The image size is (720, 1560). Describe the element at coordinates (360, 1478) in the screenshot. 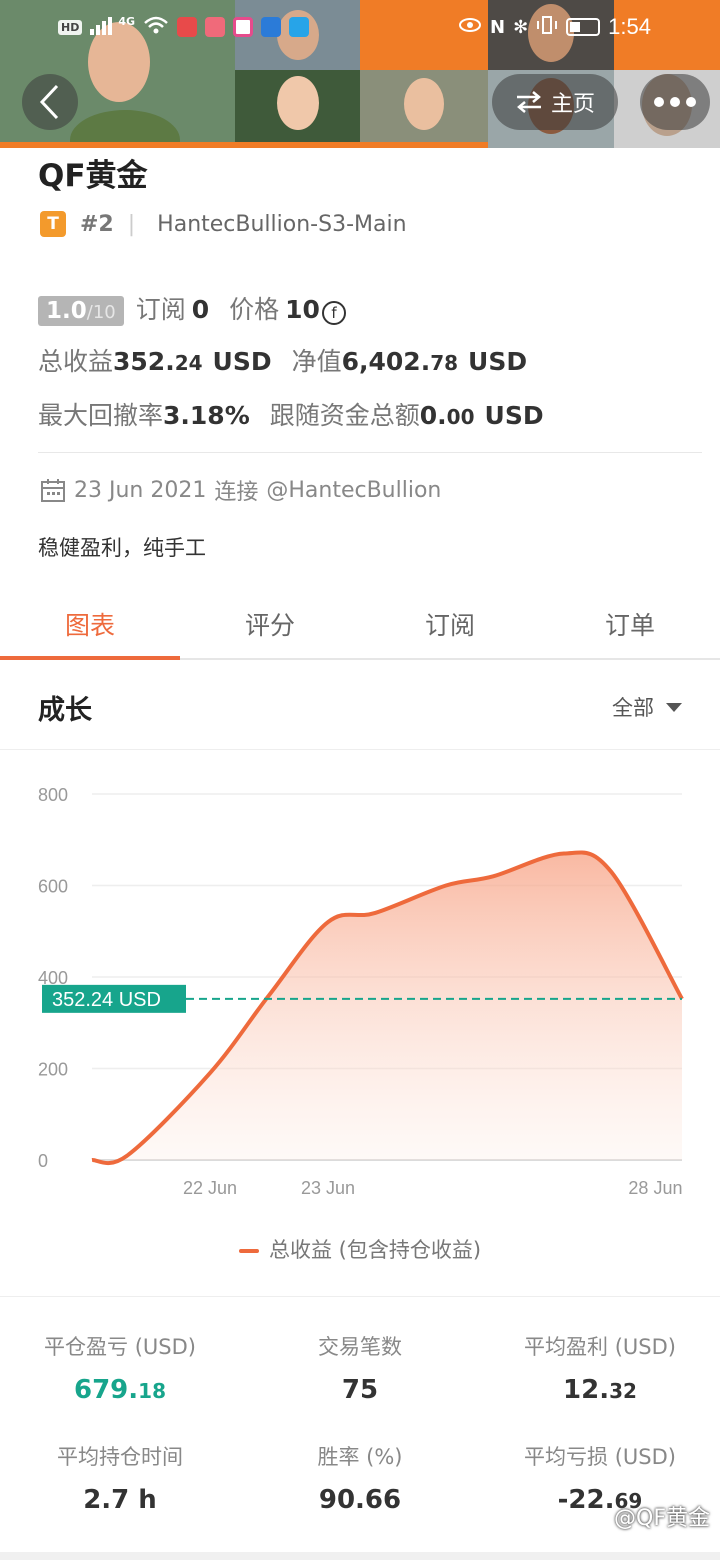

I see `stat-winrate: 胜率 (%) 90.66` at that location.